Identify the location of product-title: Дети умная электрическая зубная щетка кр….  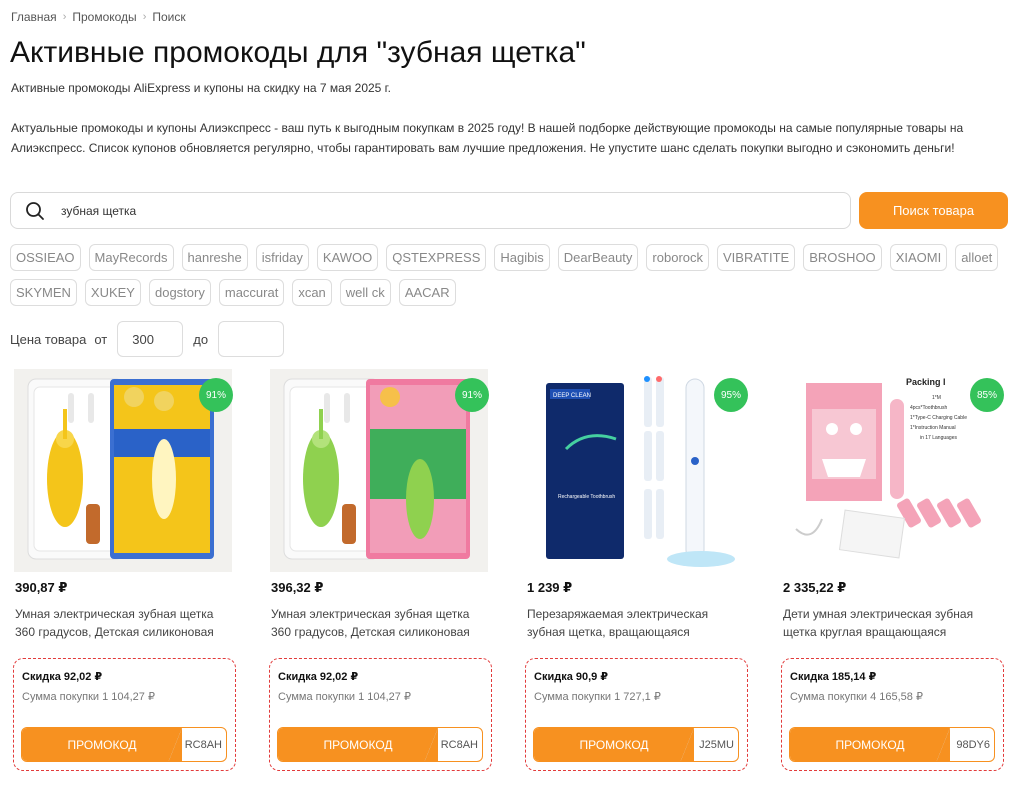
(894, 623).